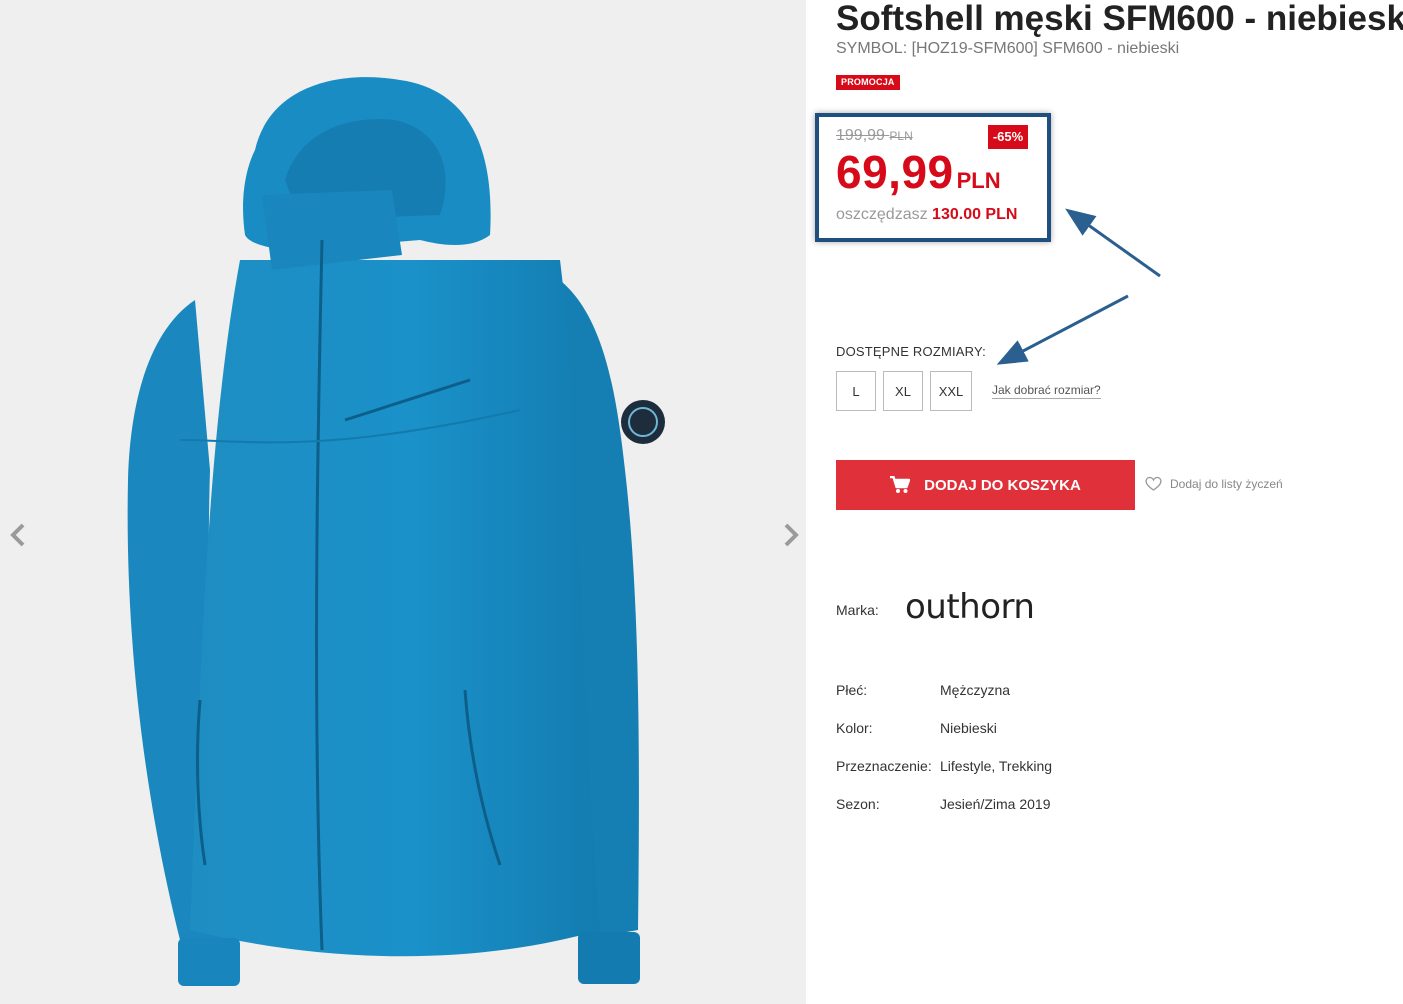  I want to click on new-price: 69,99 PLN, so click(918, 172).